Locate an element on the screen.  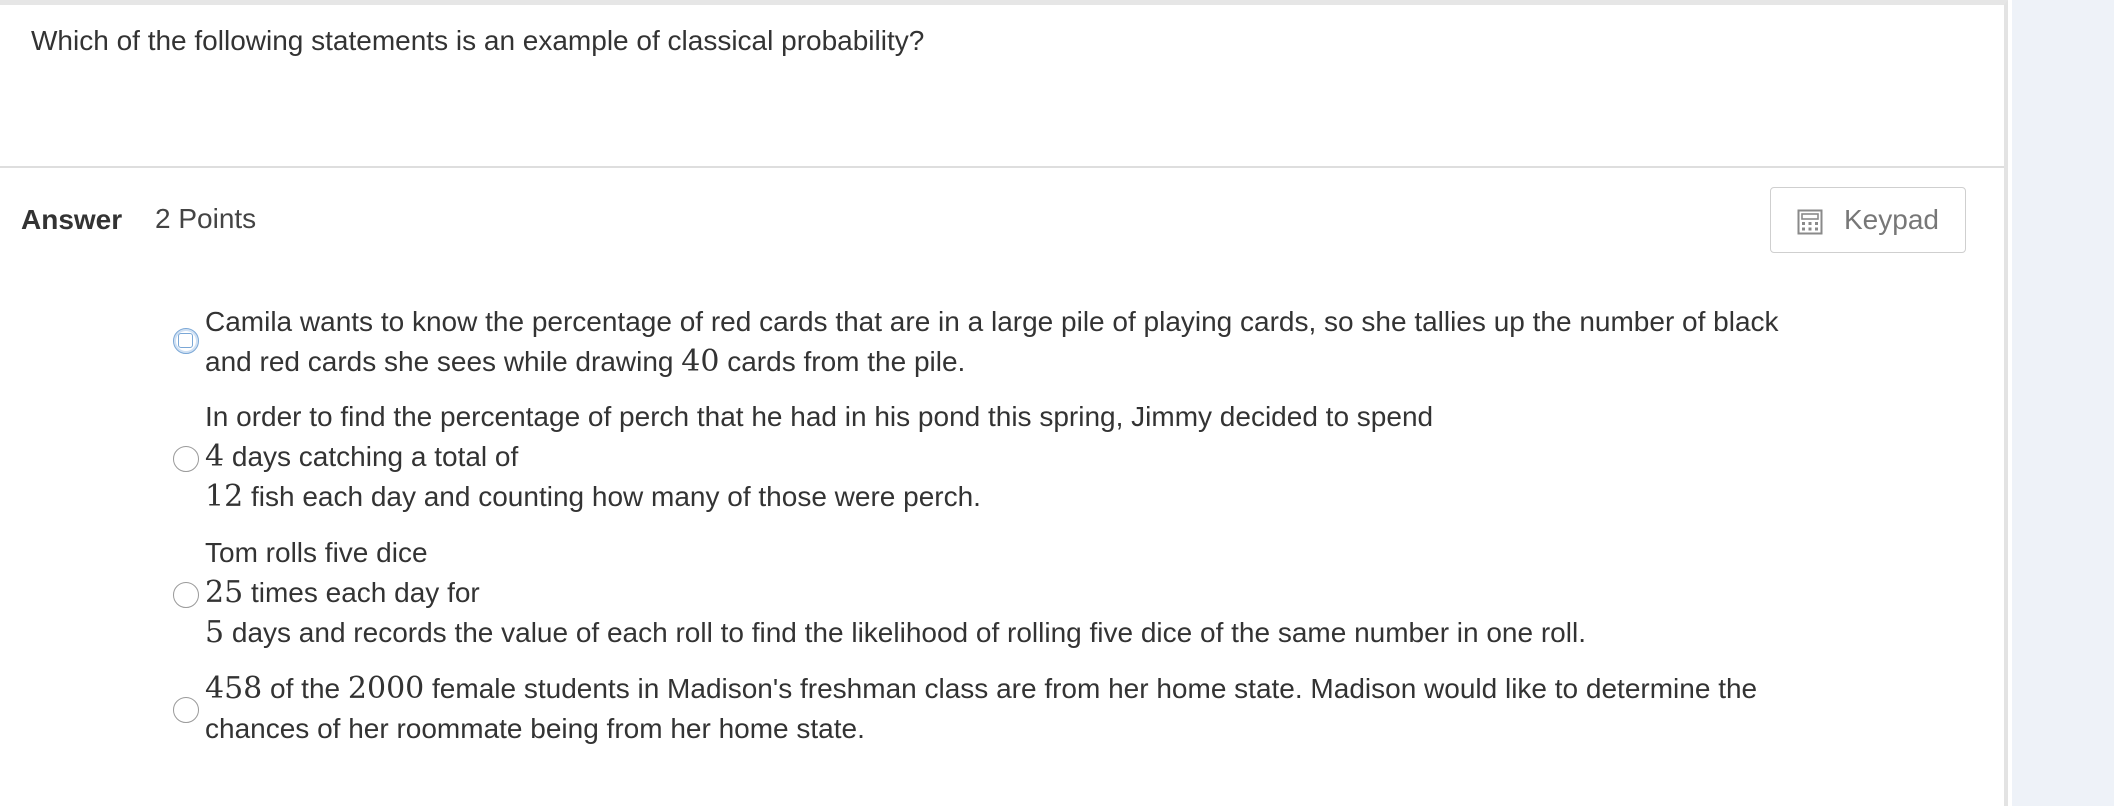
option-3-line-2: 25 times each day for is located at coordinates (895, 593).